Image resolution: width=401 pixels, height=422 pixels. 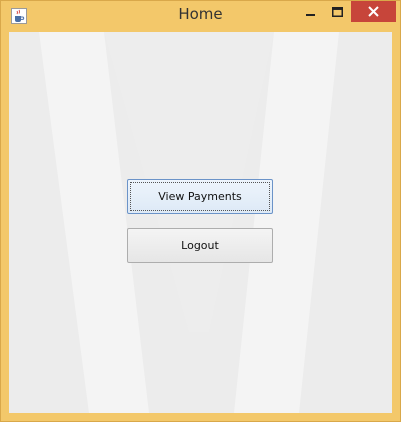 I want to click on close-icon, so click(x=373, y=11).